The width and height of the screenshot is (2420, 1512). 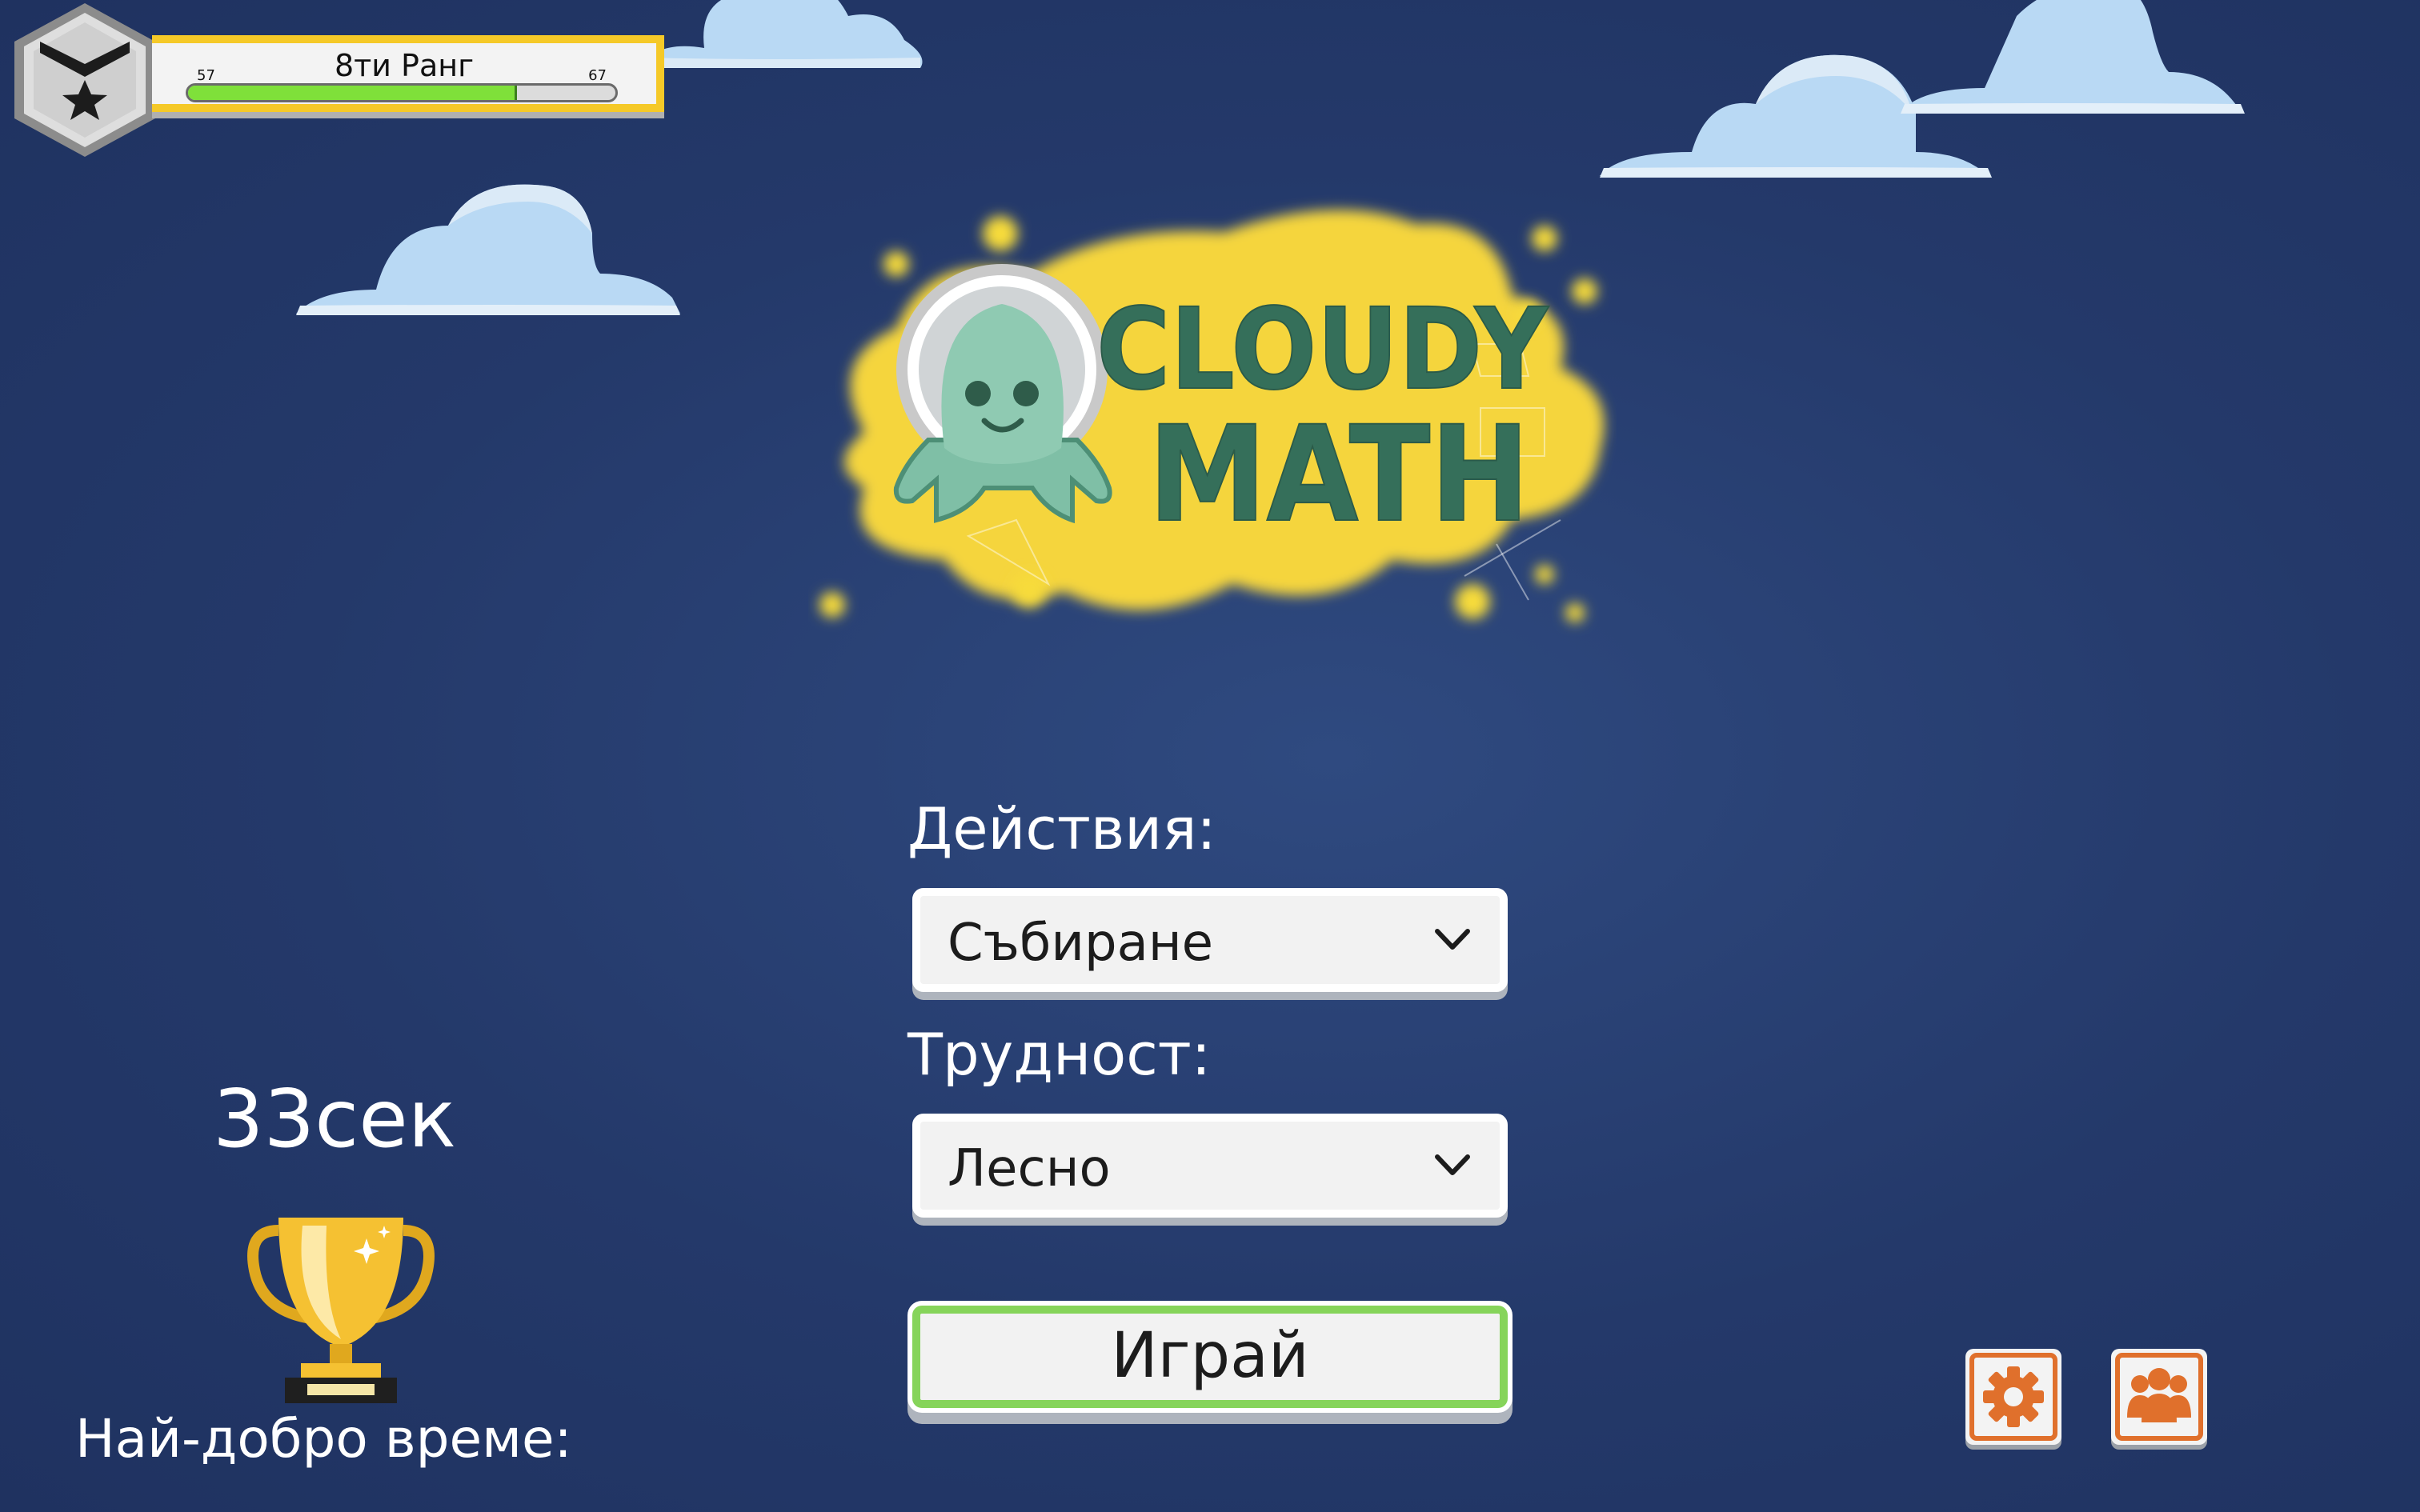 What do you see at coordinates (1059, 1054) in the screenshot?
I see `difficulty-label: Трудност:` at bounding box center [1059, 1054].